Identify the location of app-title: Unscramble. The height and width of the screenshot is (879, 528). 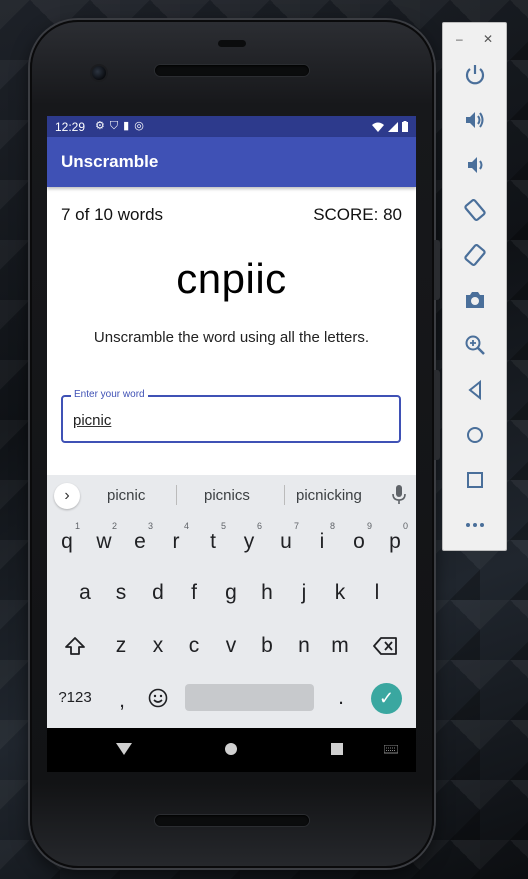
(110, 161).